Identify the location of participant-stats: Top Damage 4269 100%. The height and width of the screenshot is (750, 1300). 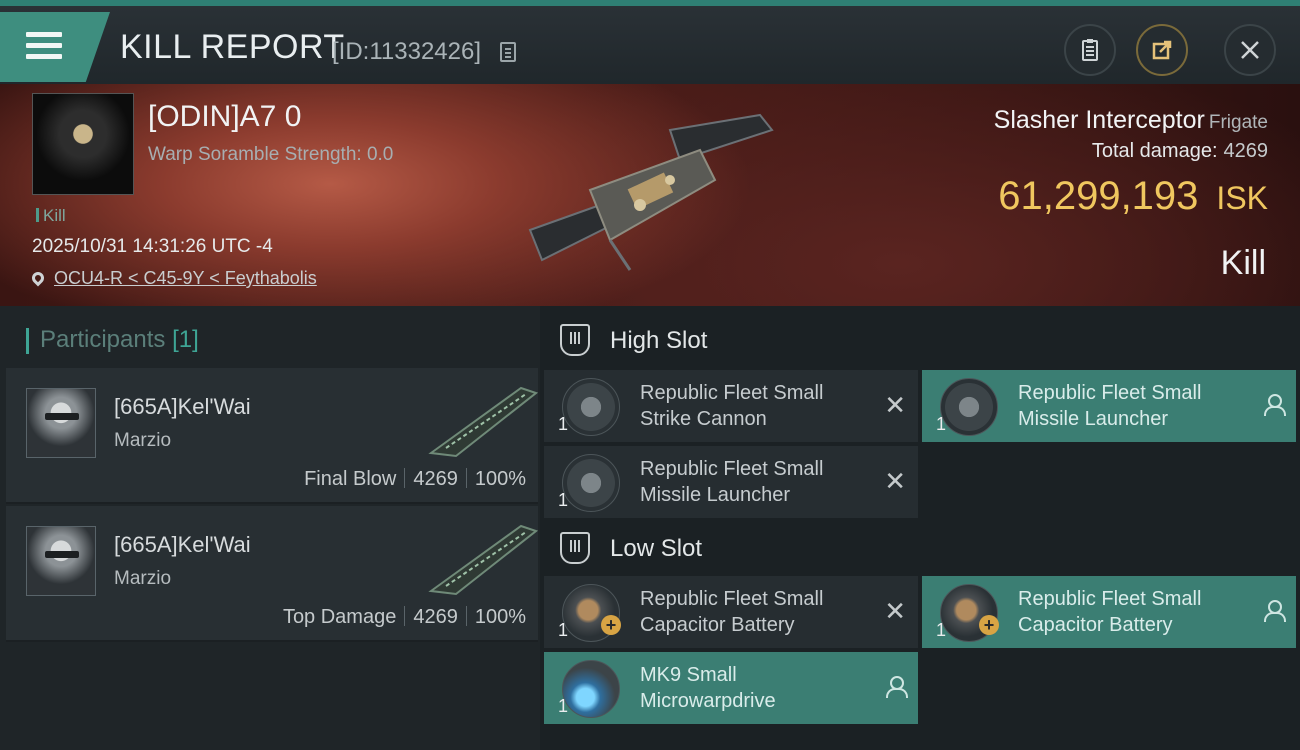
(404, 617).